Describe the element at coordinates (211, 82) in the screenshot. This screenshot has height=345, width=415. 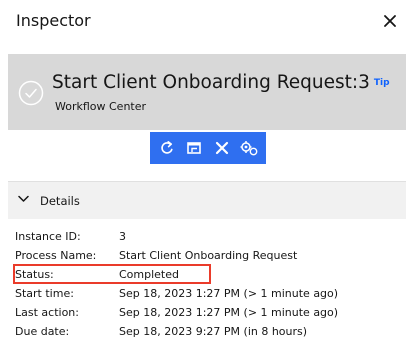
I see `process-instance-name: Start Client Onboarding Request:3` at that location.